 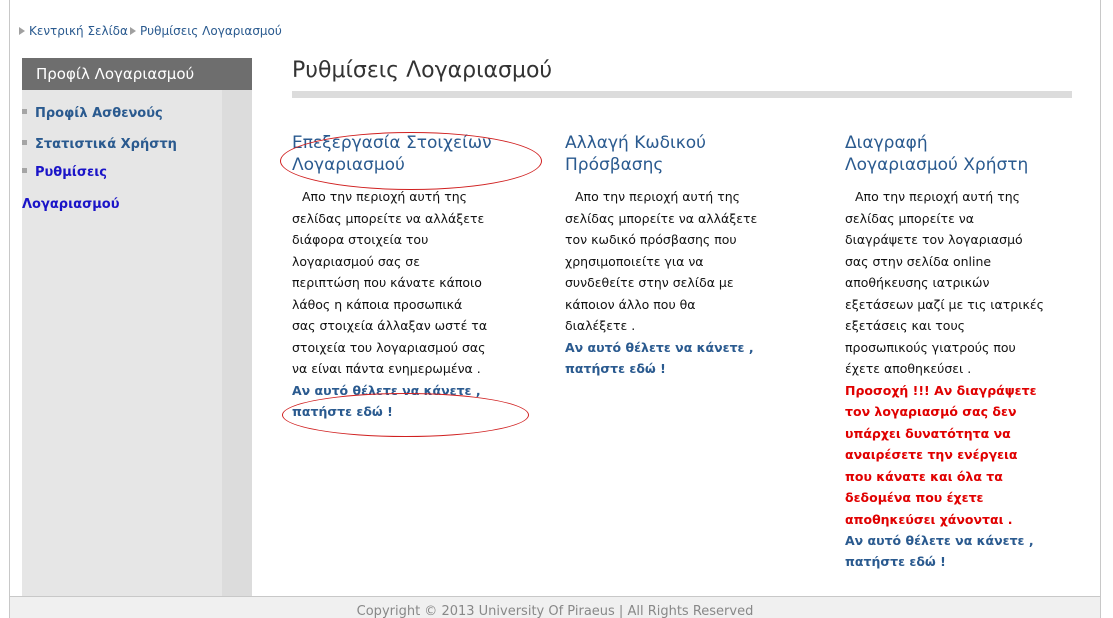 What do you see at coordinates (348, 165) in the screenshot?
I see `section-title-line: Λογαριασμού` at bounding box center [348, 165].